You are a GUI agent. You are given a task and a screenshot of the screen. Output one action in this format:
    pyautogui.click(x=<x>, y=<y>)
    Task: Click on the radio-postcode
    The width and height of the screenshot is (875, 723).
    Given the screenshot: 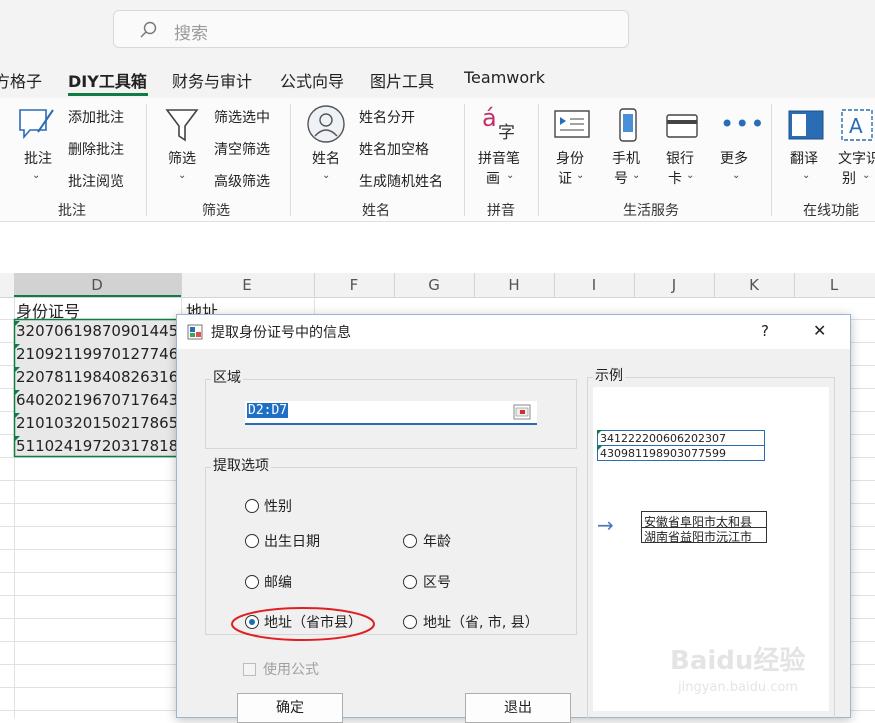 What is the action you would take?
    pyautogui.click(x=252, y=582)
    